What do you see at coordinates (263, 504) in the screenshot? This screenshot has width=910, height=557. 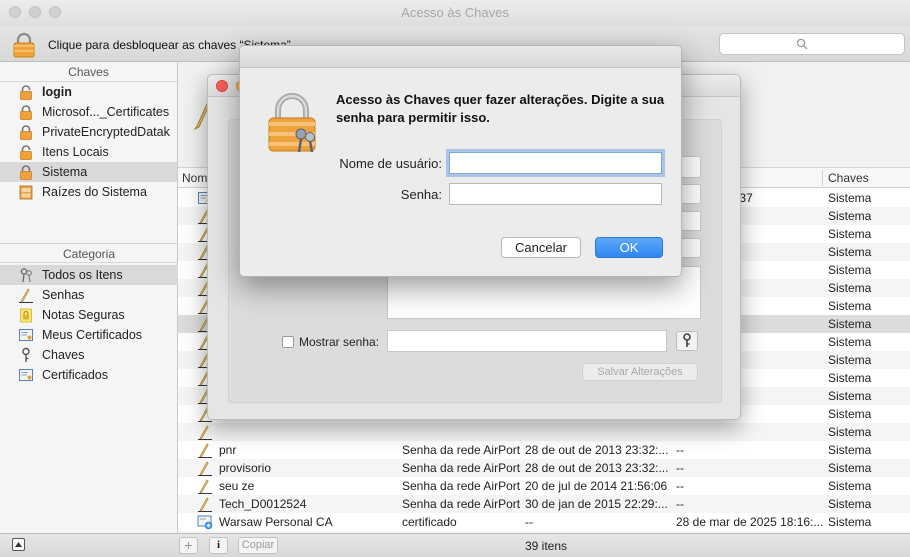 I see `cell-name: Tech_D0012524` at bounding box center [263, 504].